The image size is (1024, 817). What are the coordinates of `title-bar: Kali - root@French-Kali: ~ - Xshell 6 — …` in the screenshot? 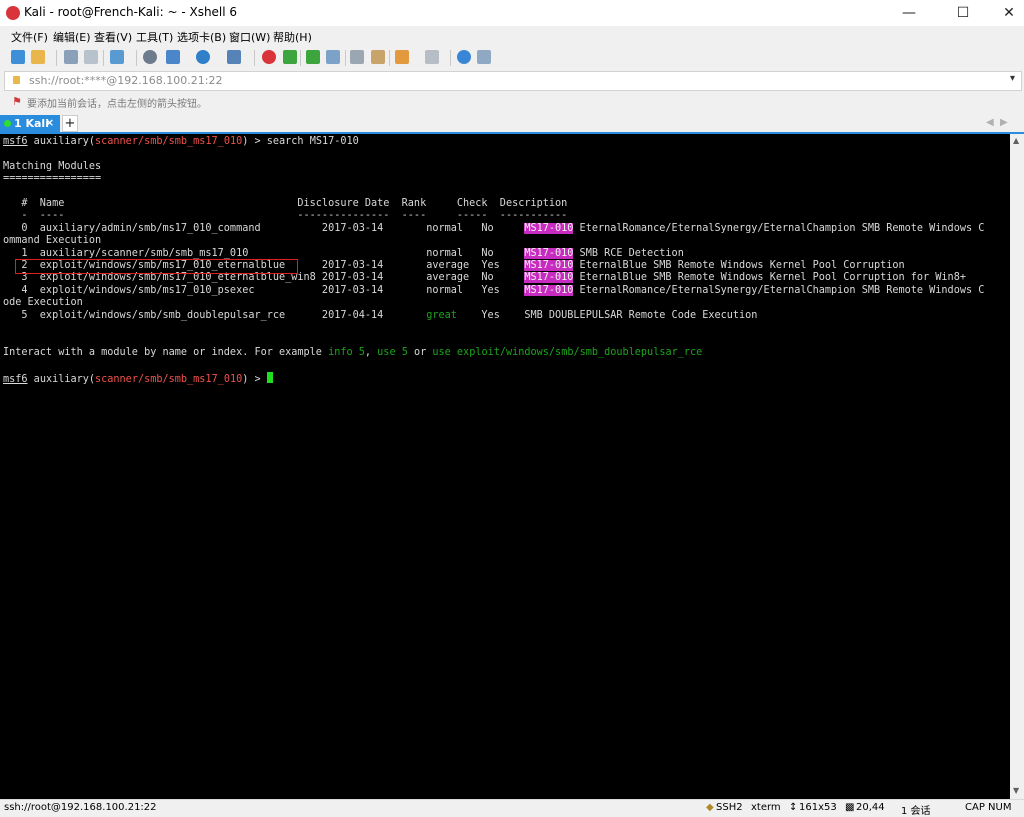 It's located at (512, 13).